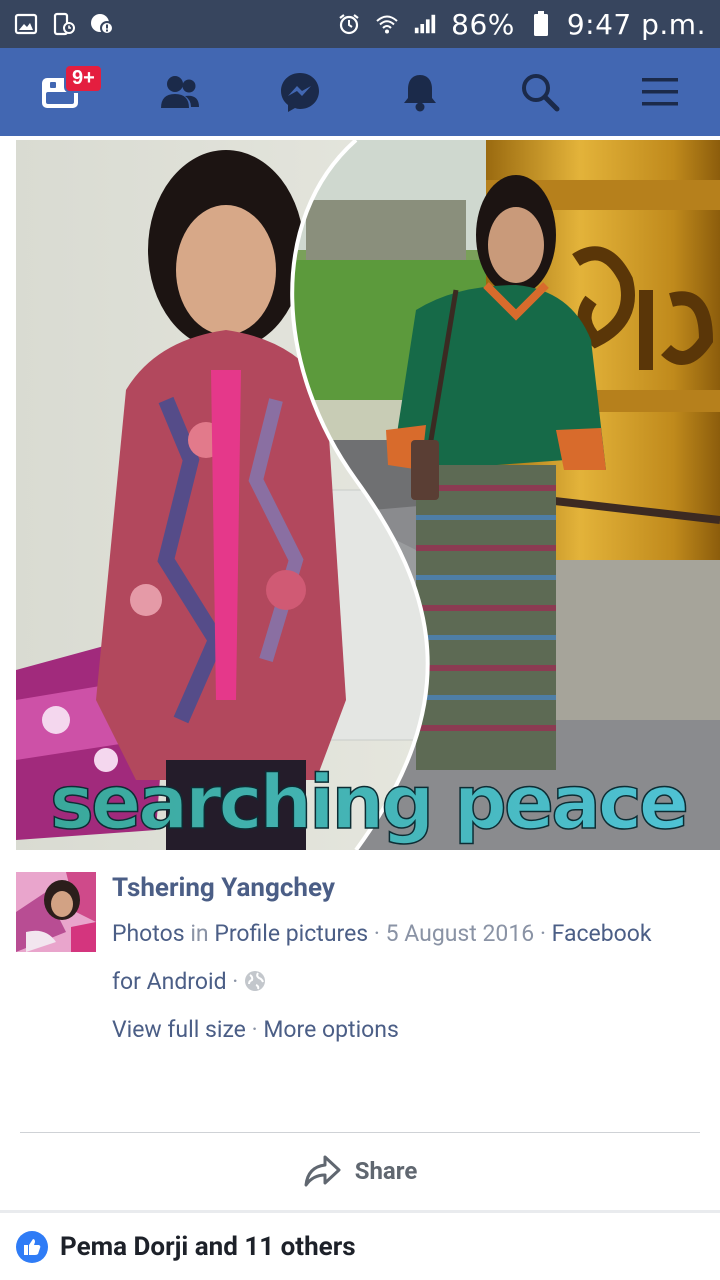 This screenshot has width=720, height=1280. What do you see at coordinates (322, 1171) in the screenshot?
I see `share-arrow-icon` at bounding box center [322, 1171].